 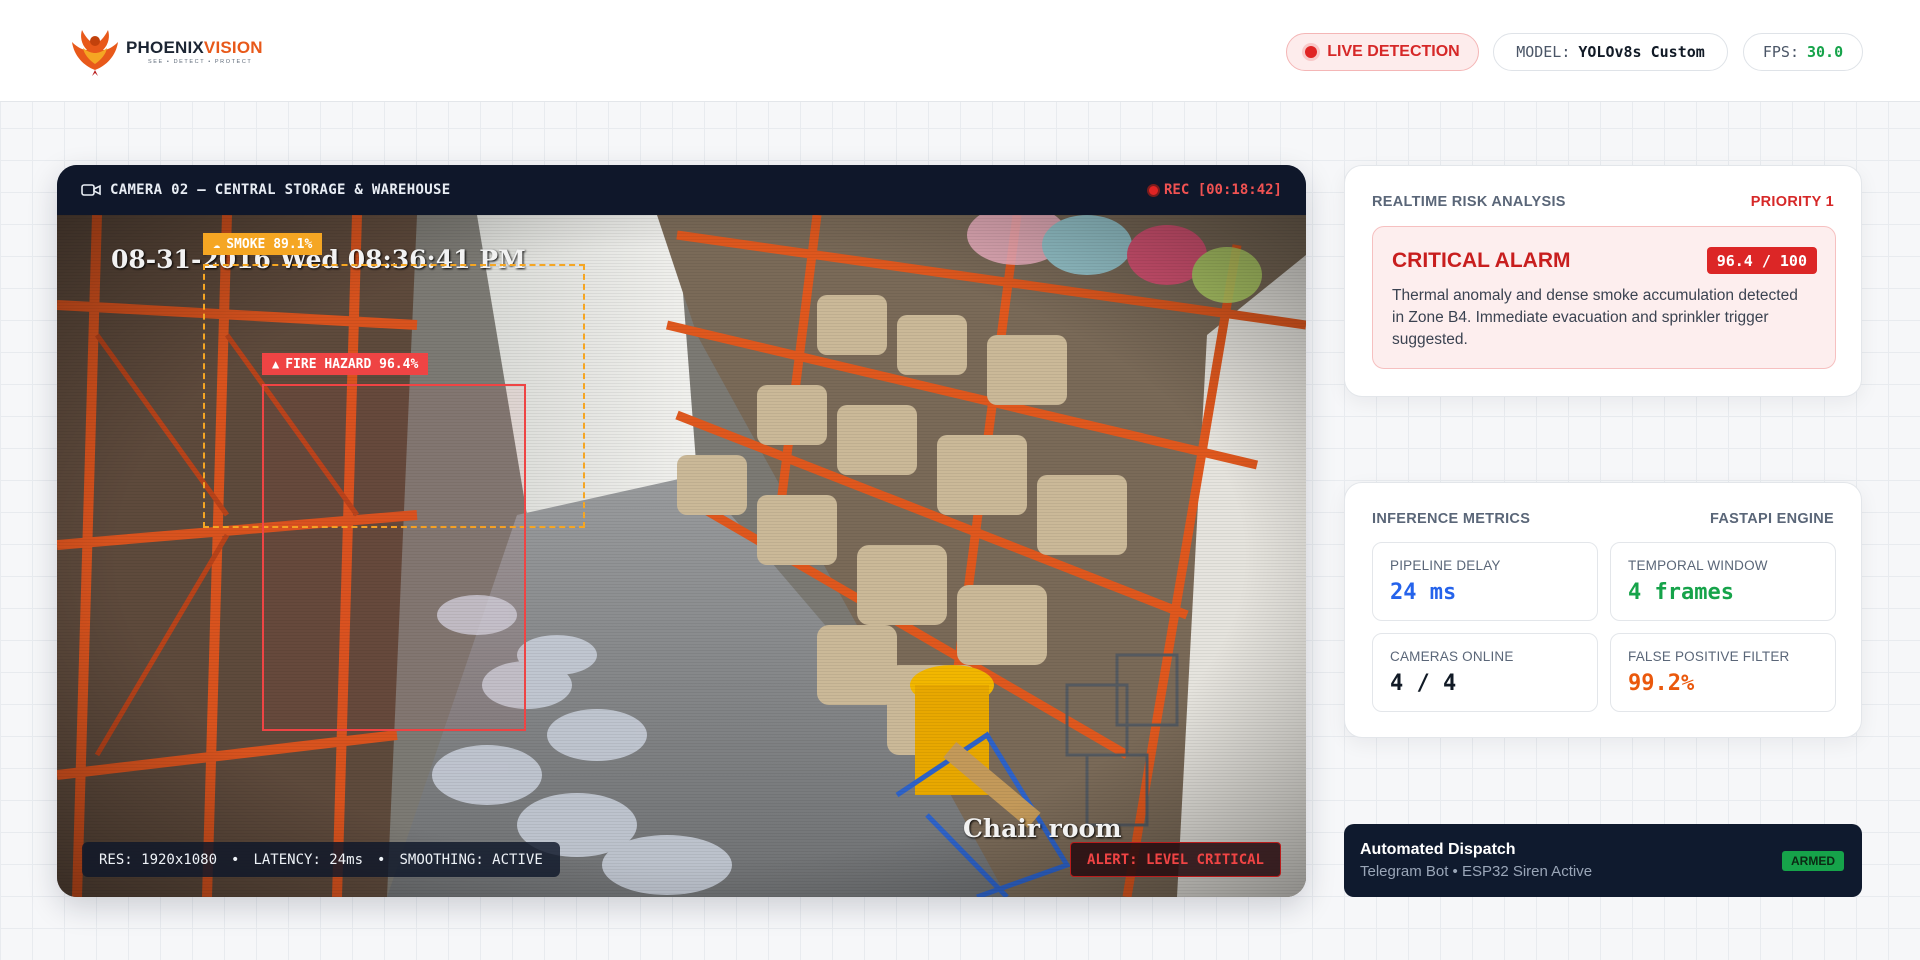 What do you see at coordinates (1153, 190) in the screenshot?
I see `record-dot-icon` at bounding box center [1153, 190].